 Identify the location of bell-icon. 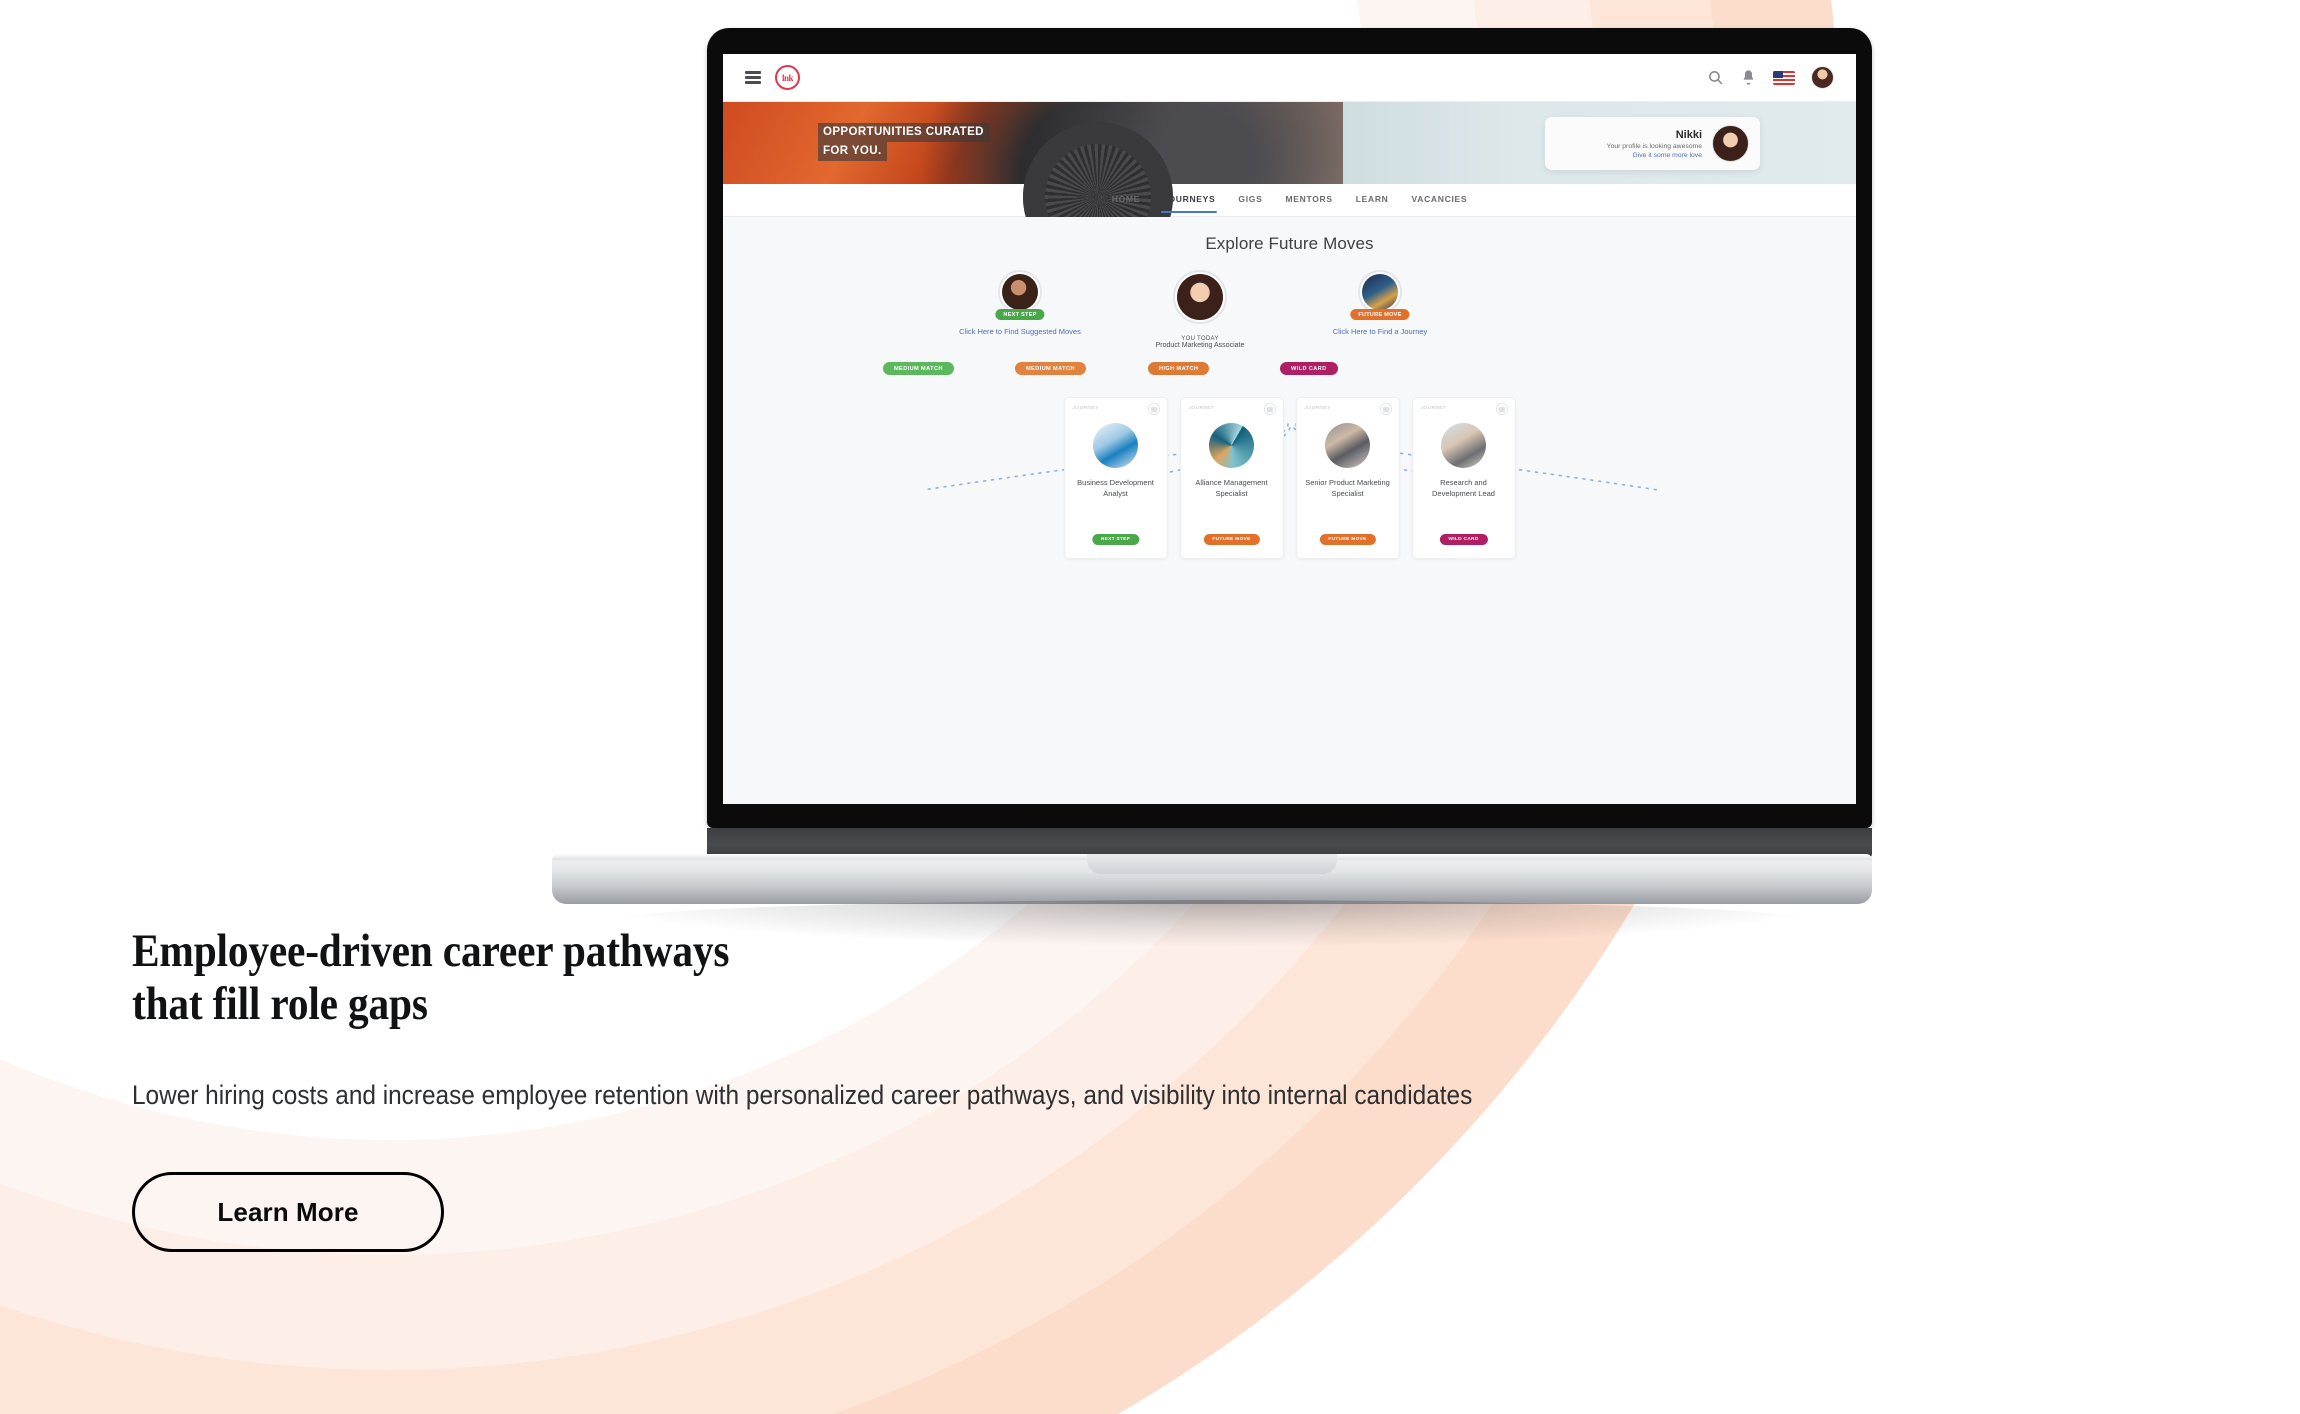
(1748, 77).